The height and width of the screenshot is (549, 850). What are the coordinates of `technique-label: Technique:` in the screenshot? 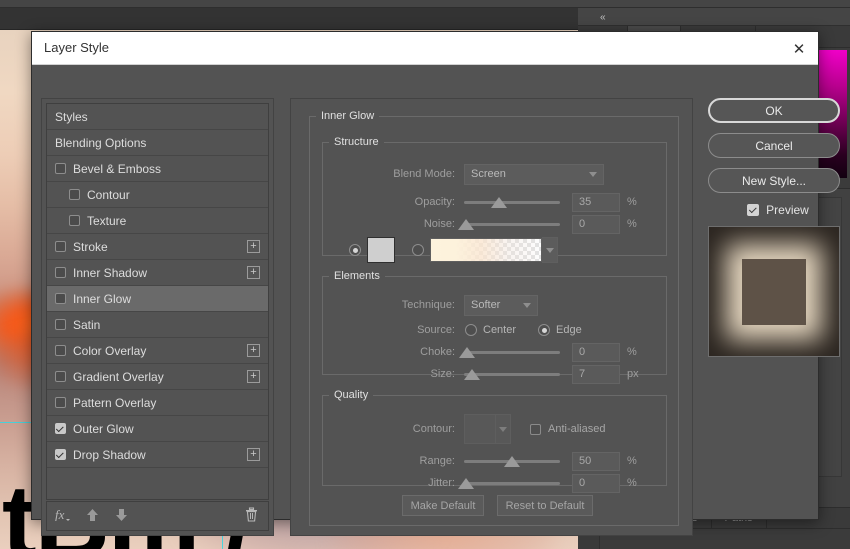 It's located at (428, 305).